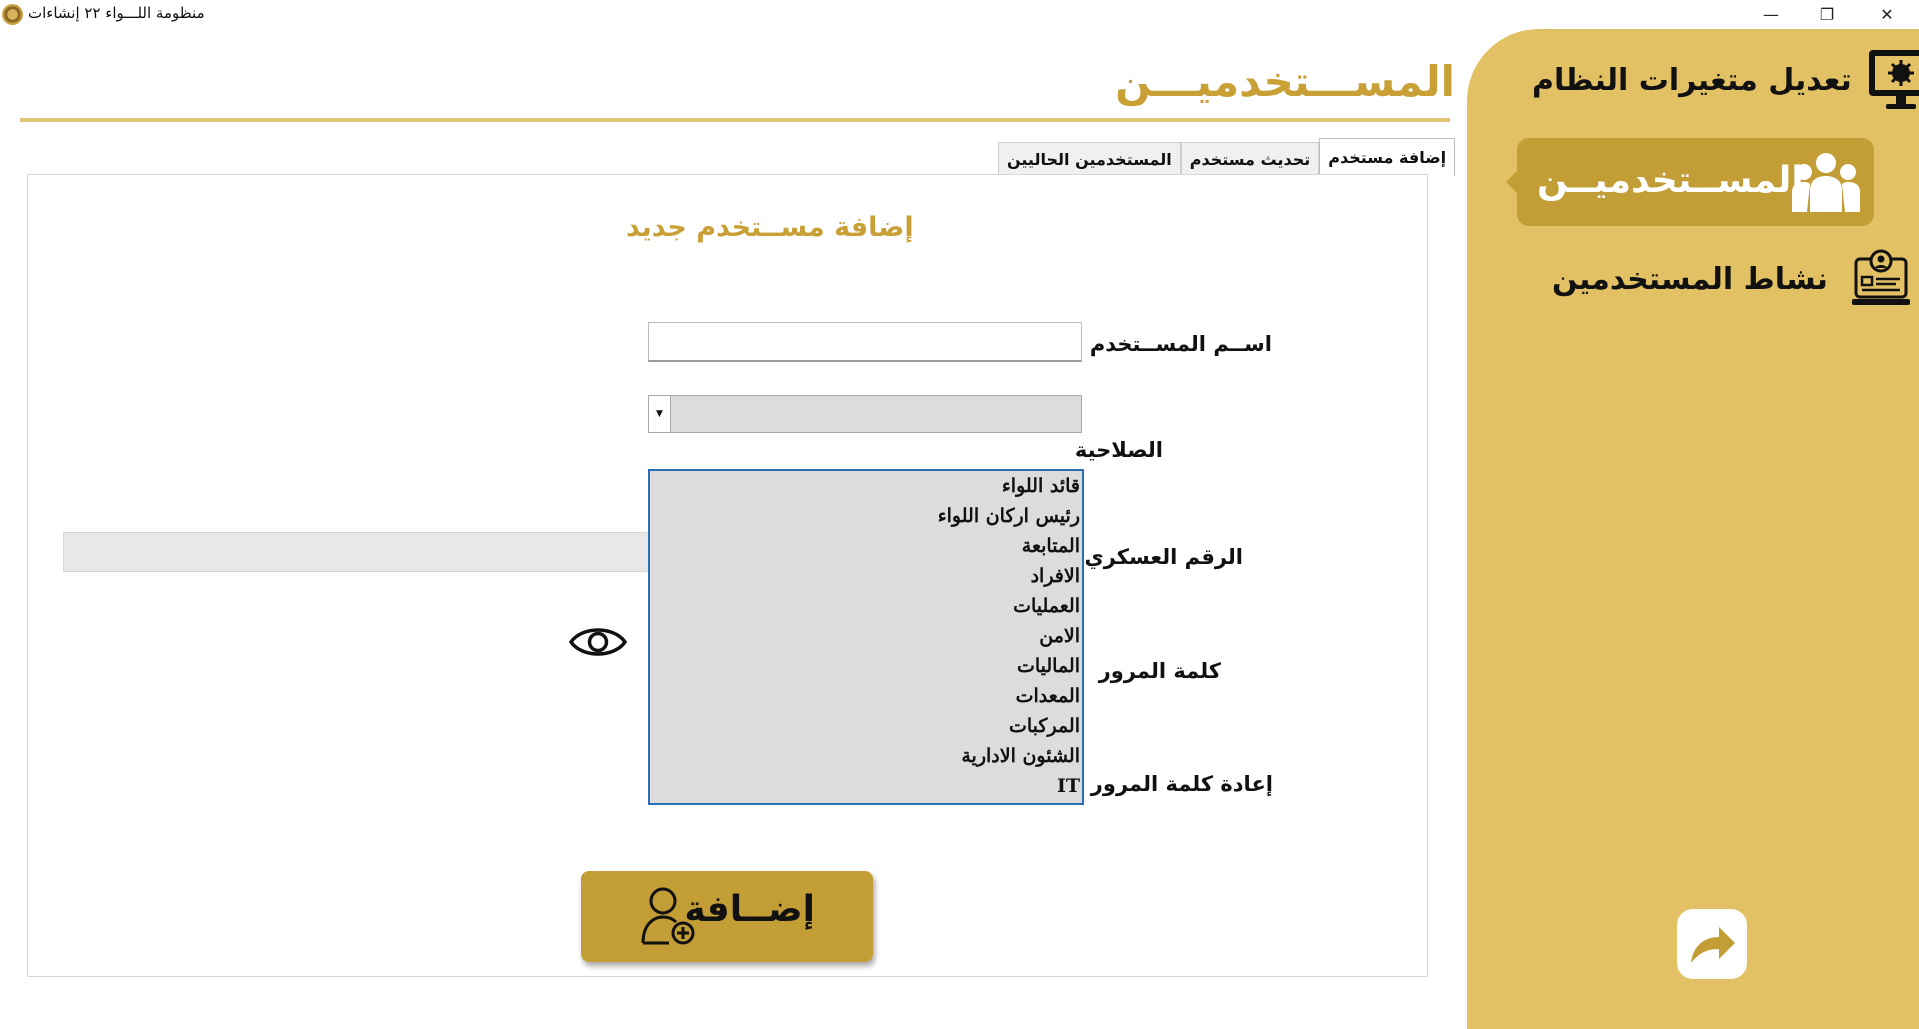  Describe the element at coordinates (866, 576) in the screenshot. I see `role-option: الافراد` at that location.